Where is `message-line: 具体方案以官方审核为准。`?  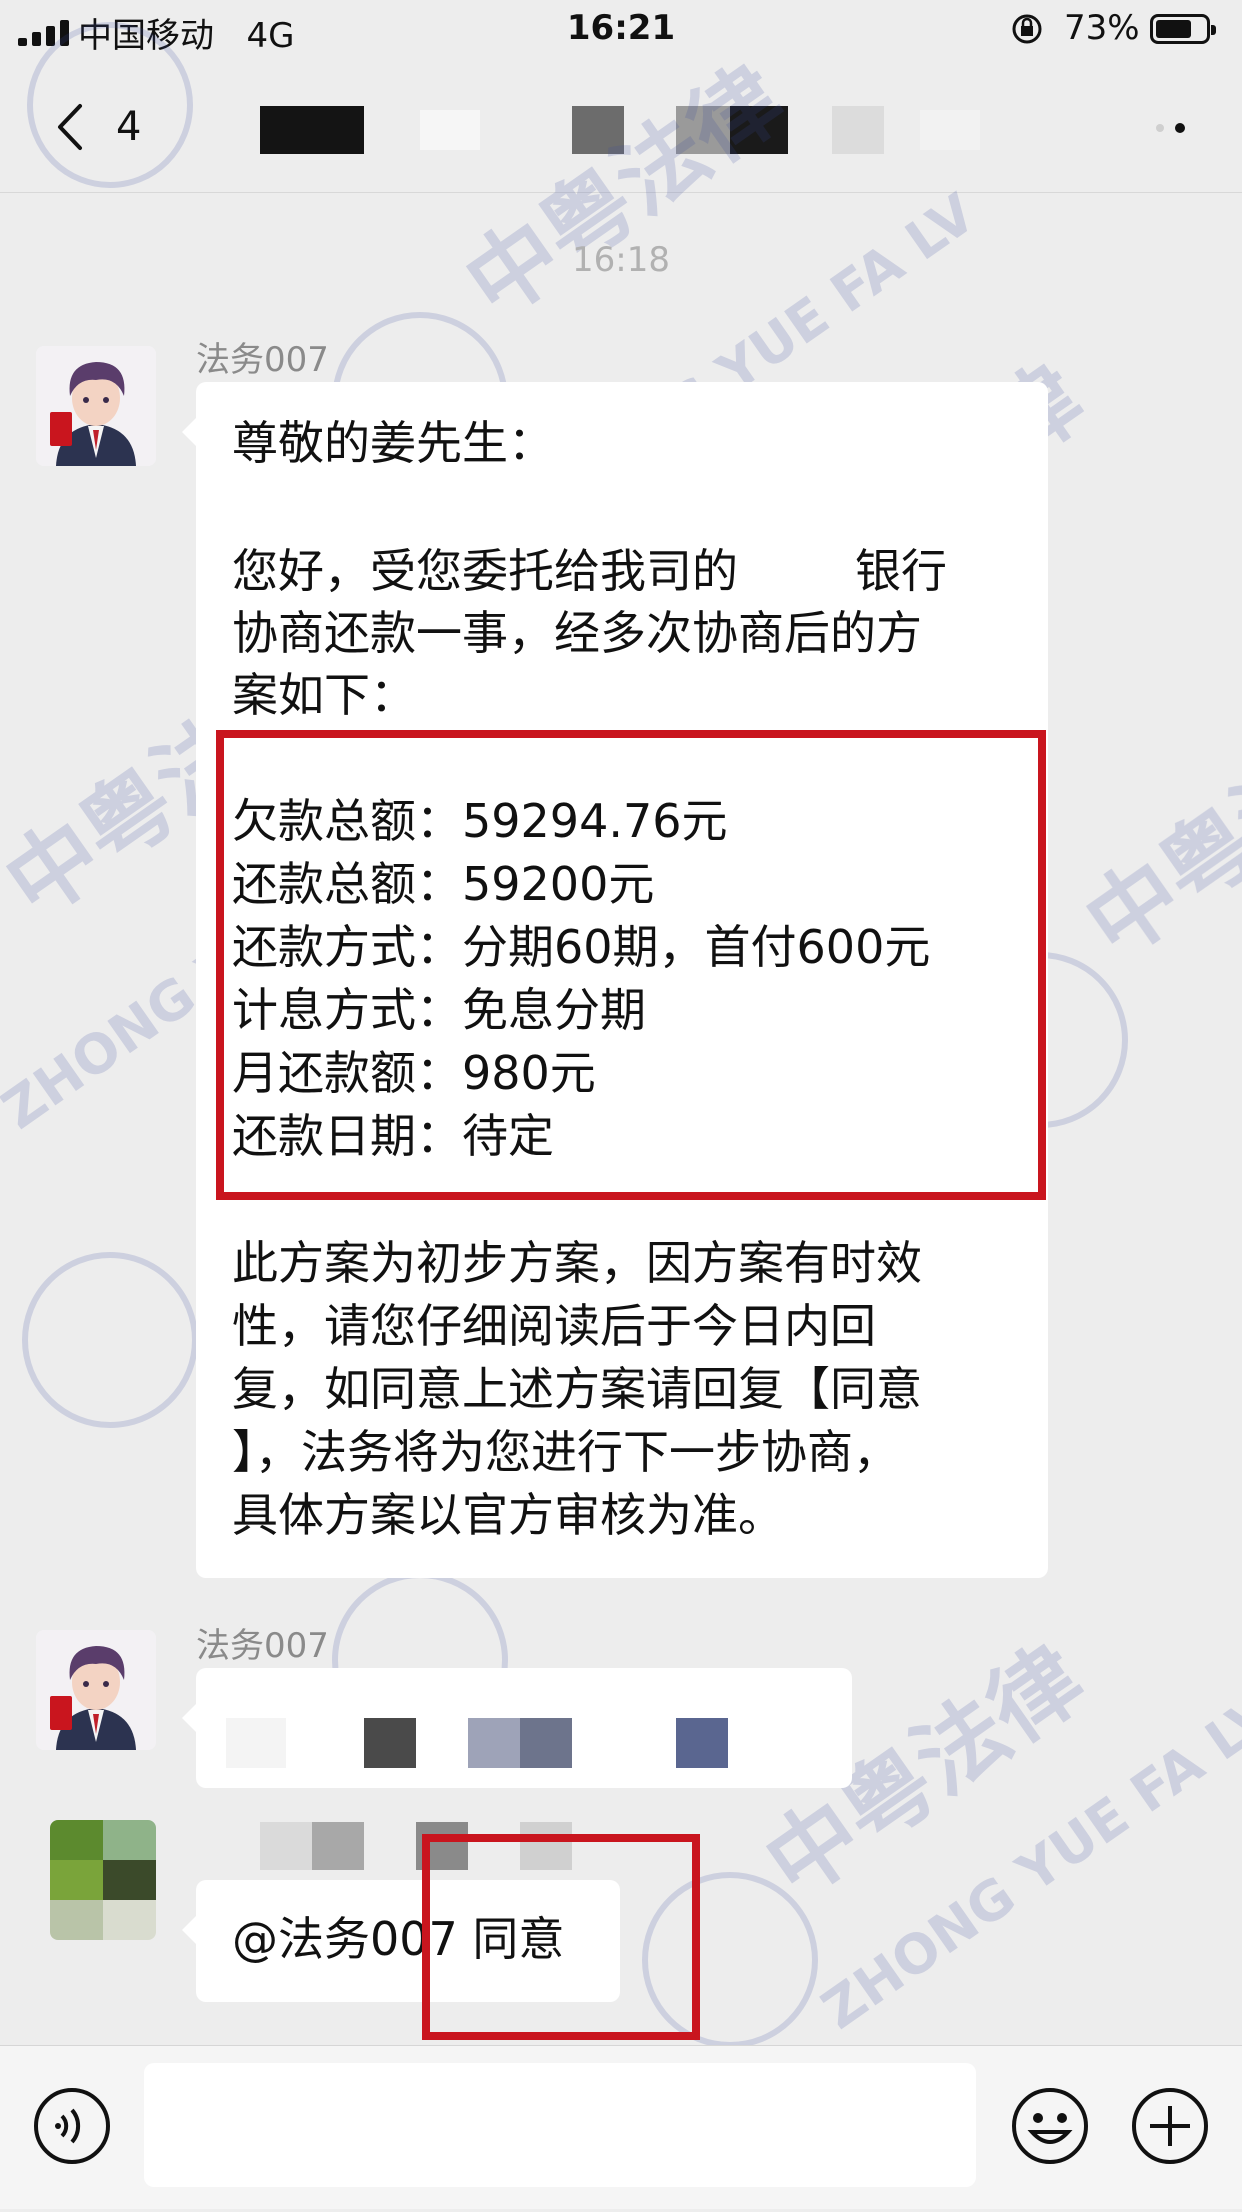
message-line: 具体方案以官方审核为准。 is located at coordinates (508, 1515).